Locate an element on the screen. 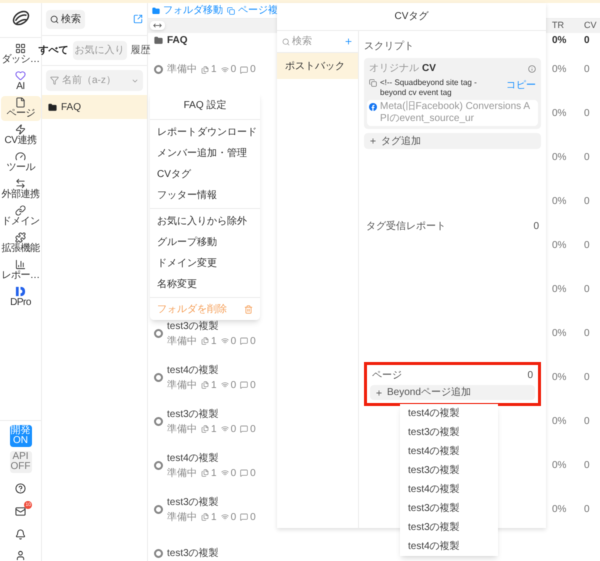 Image resolution: width=600 pixels, height=561 pixels. help-icon is located at coordinates (20, 488).